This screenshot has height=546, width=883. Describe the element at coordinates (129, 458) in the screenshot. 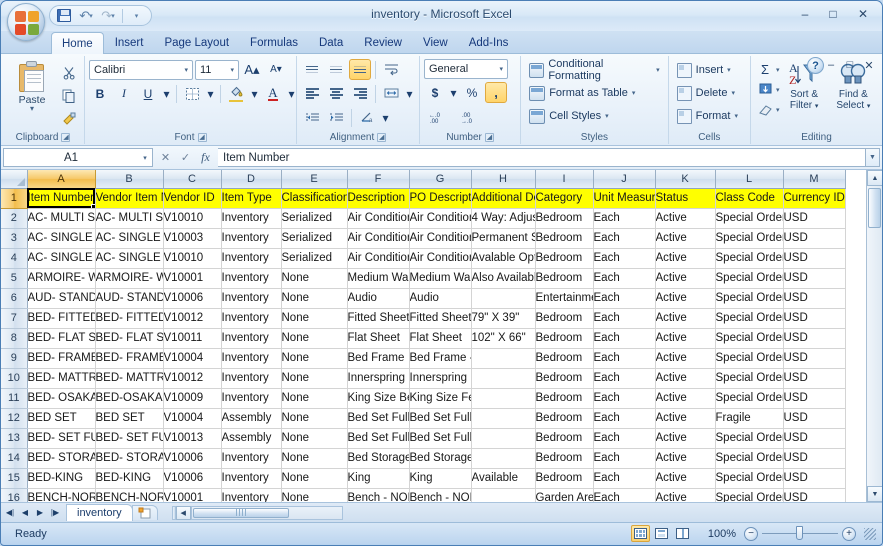

I see `table-cell: BED- STORAGE` at that location.